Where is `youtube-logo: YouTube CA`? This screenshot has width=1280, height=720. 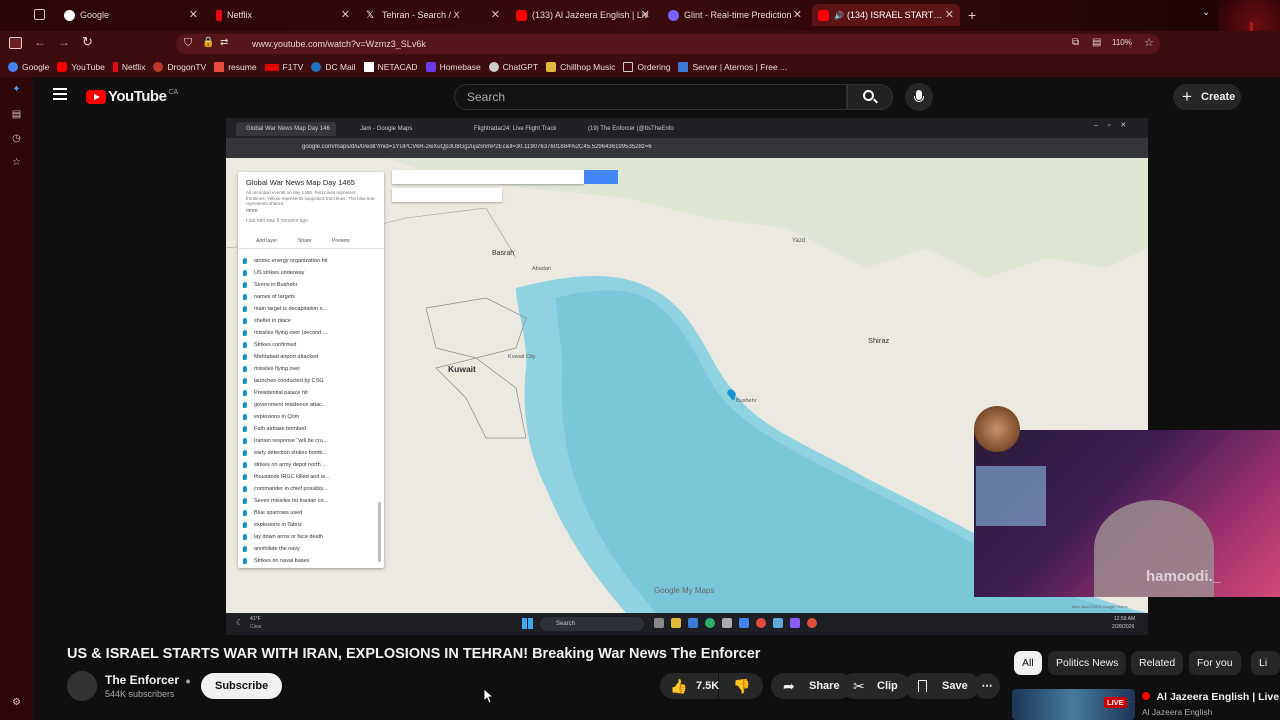 youtube-logo: YouTube CA is located at coordinates (132, 96).